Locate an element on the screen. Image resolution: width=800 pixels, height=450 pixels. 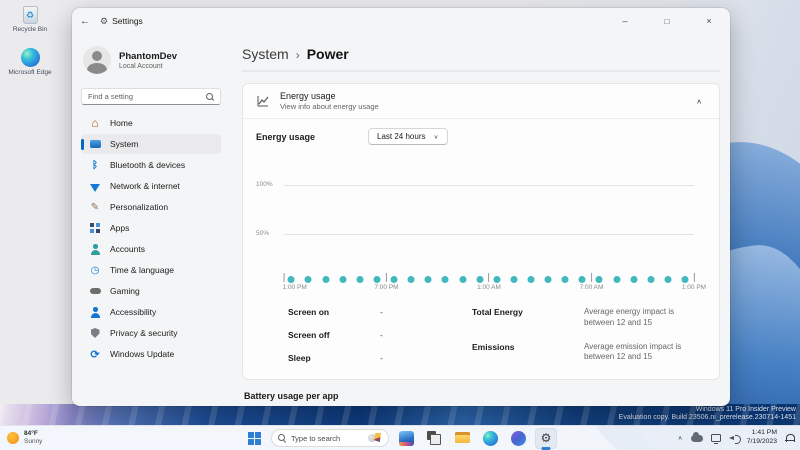
close-button: × is located at coordinates (709, 21).